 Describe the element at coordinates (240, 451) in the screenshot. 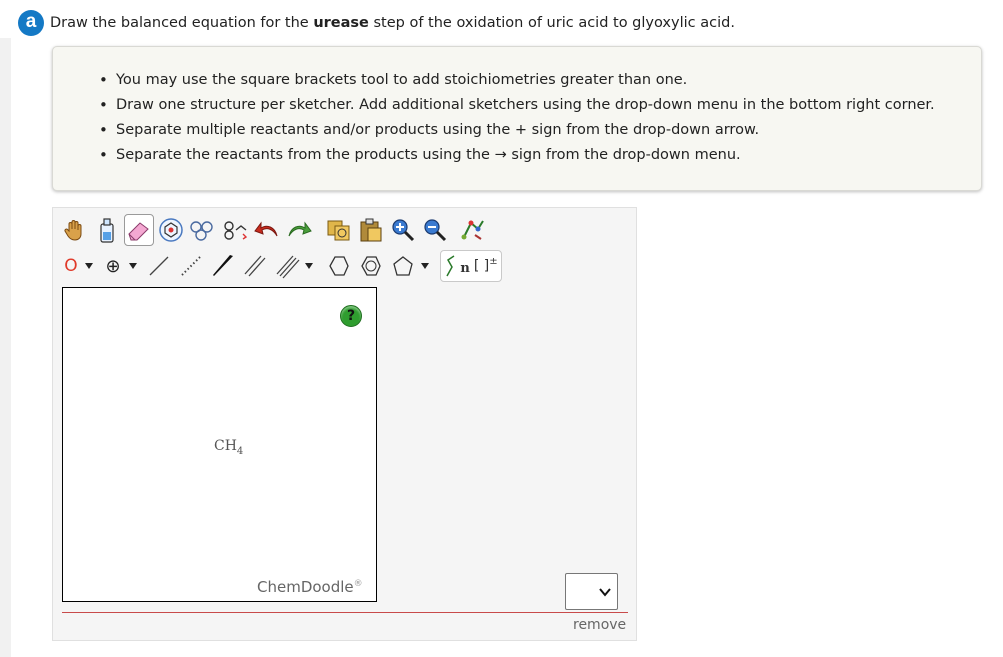

I see `molecule-subscript: 4` at that location.